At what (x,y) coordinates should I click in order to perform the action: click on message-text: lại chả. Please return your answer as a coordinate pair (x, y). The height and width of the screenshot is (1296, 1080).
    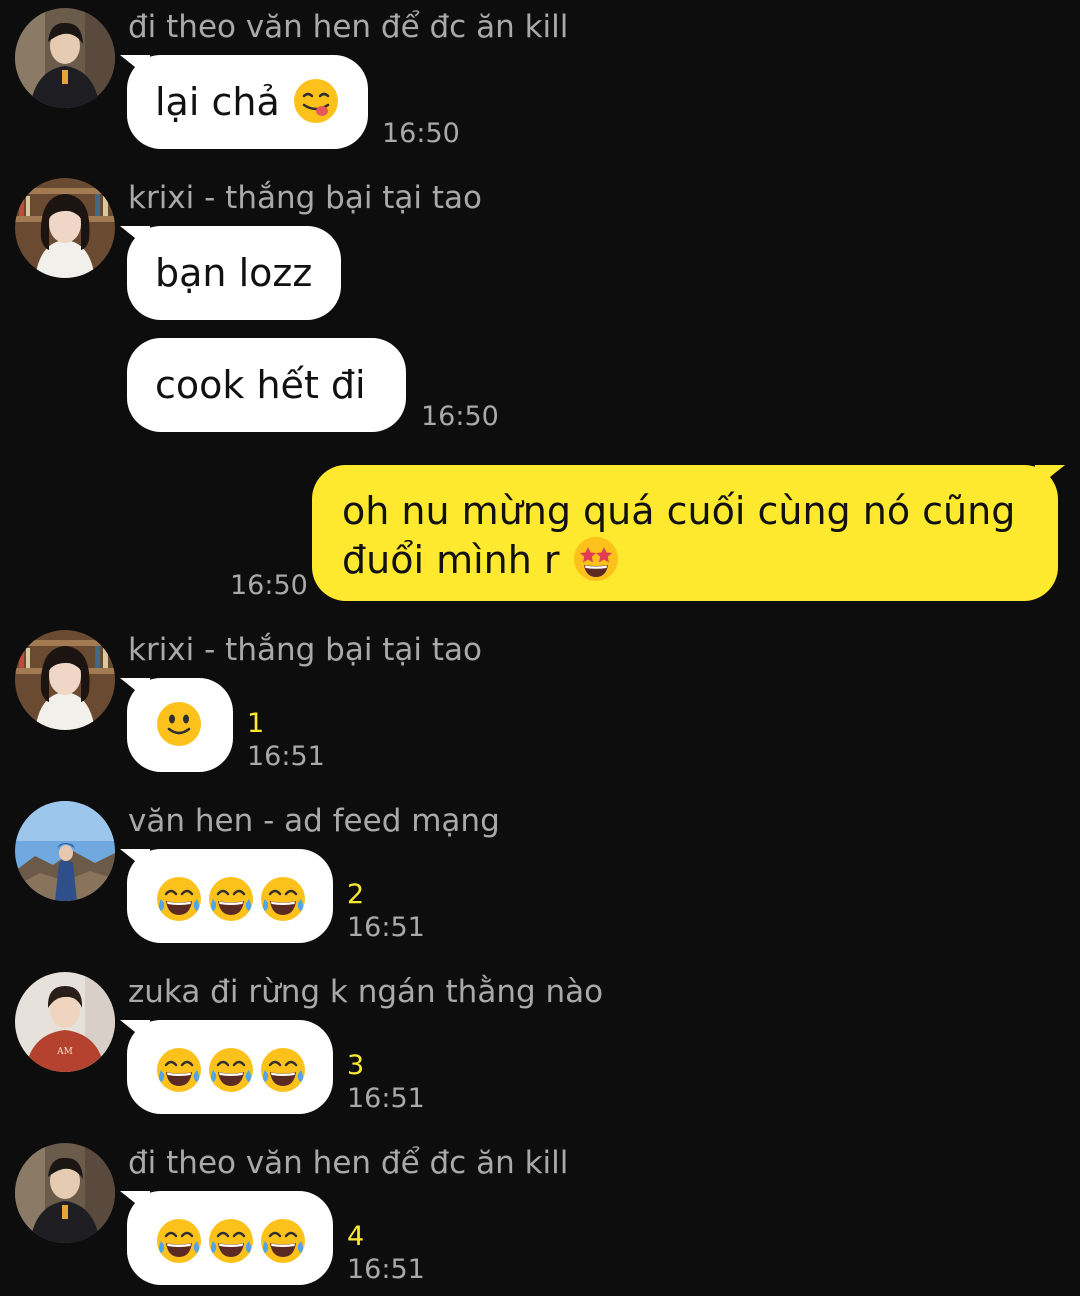
    Looking at the image, I should click on (217, 102).